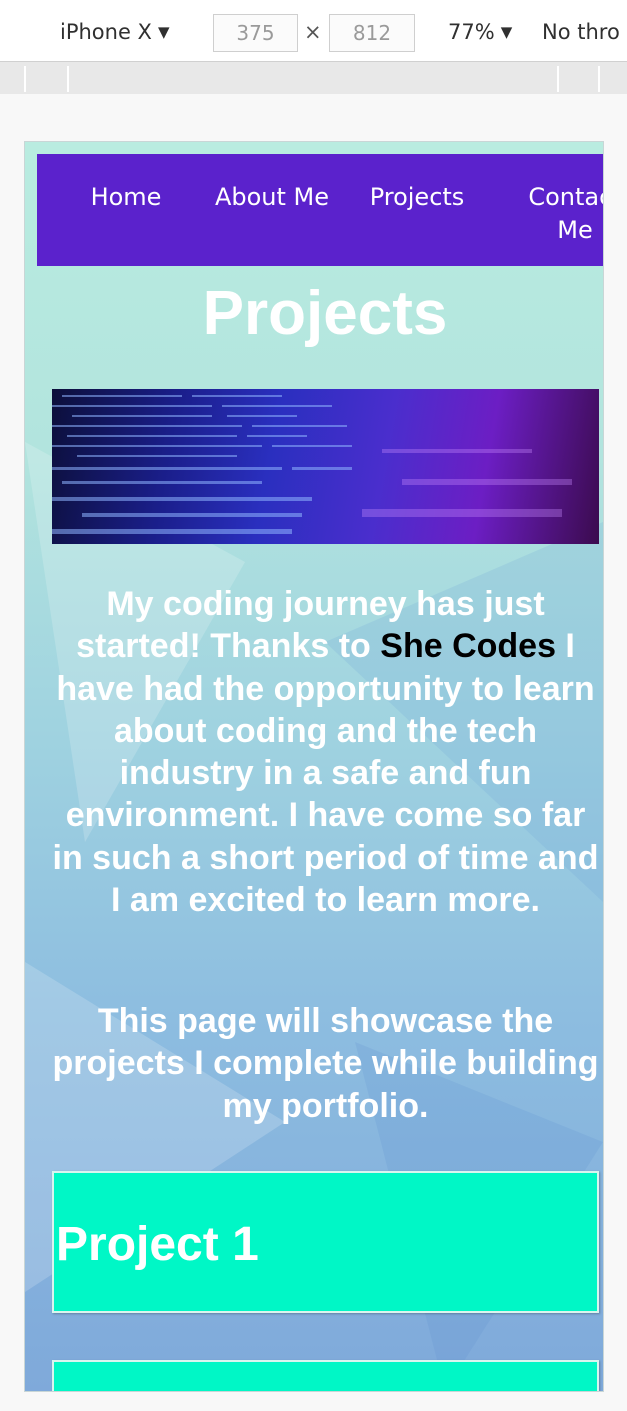 This screenshot has width=627, height=1411. I want to click on device-name: iPhone X, so click(106, 32).